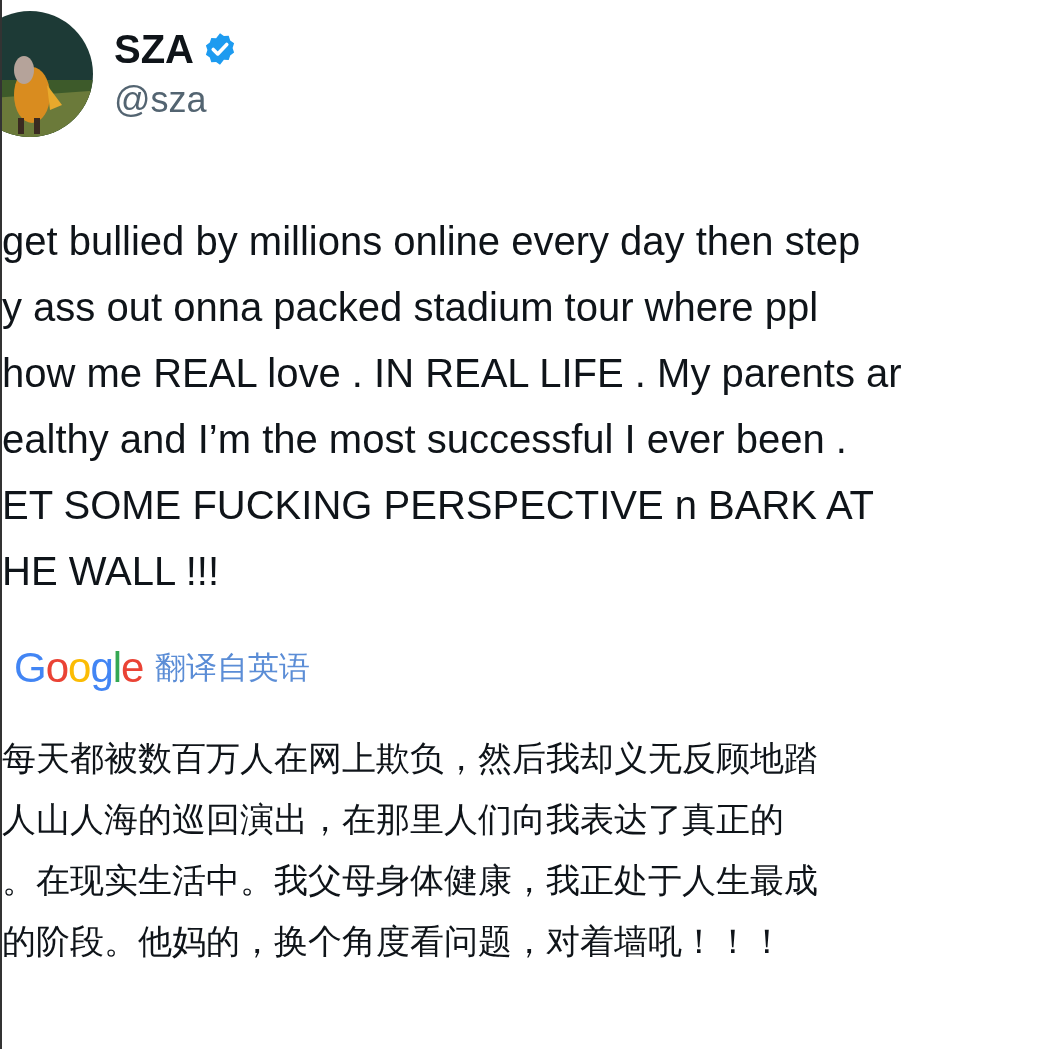  I want to click on translation-label: 翻译自英语, so click(233, 668).